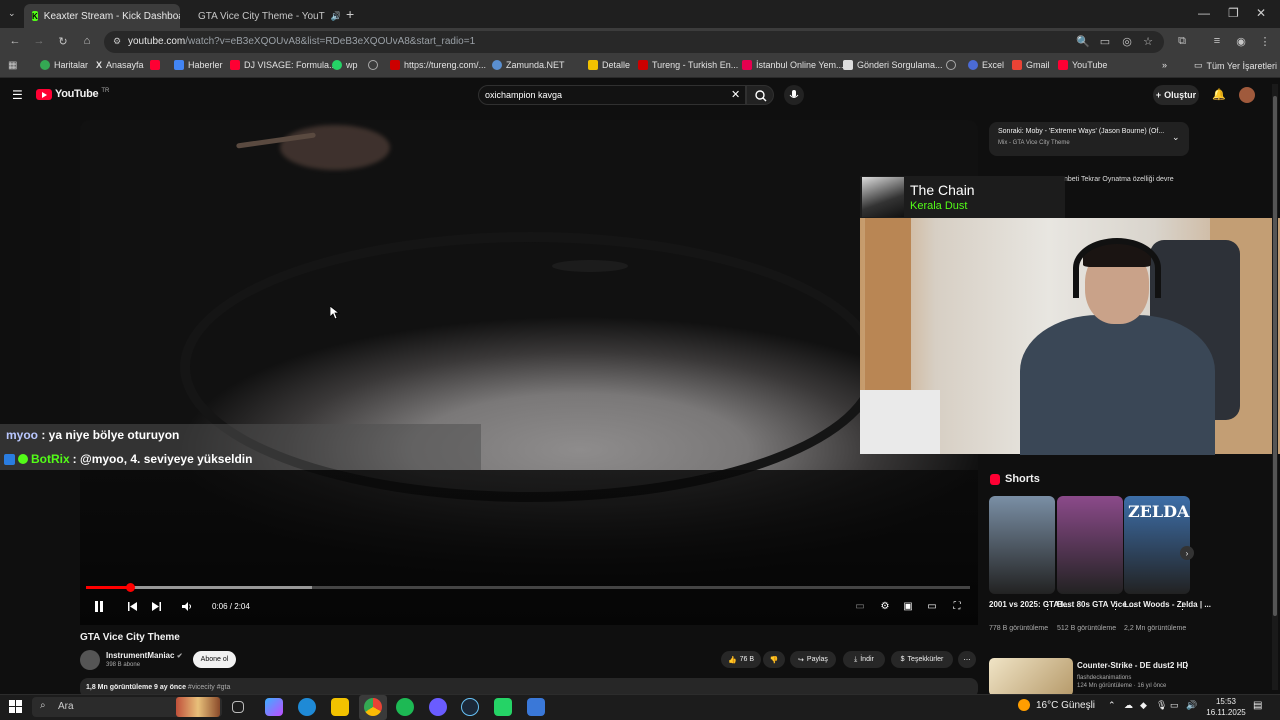 The image size is (1280, 720). What do you see at coordinates (238, 707) in the screenshot?
I see `task-view-icon` at bounding box center [238, 707].